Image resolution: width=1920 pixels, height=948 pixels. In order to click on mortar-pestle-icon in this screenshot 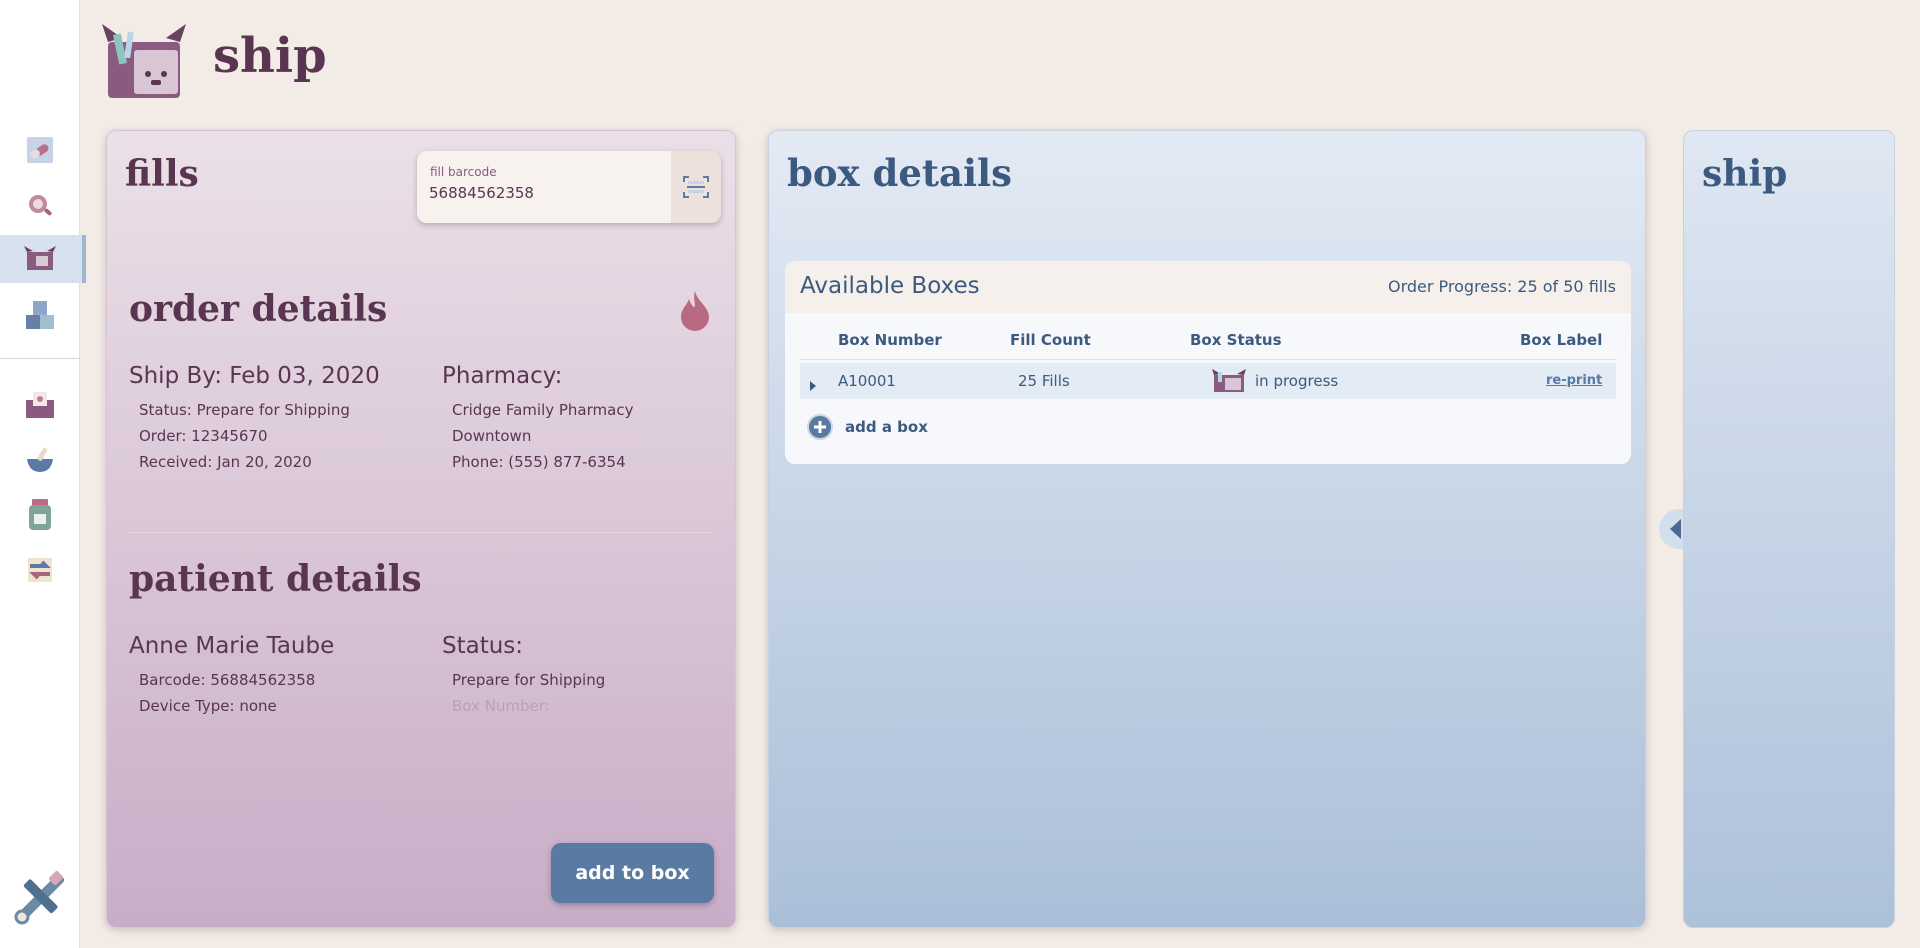, I will do `click(40, 460)`.